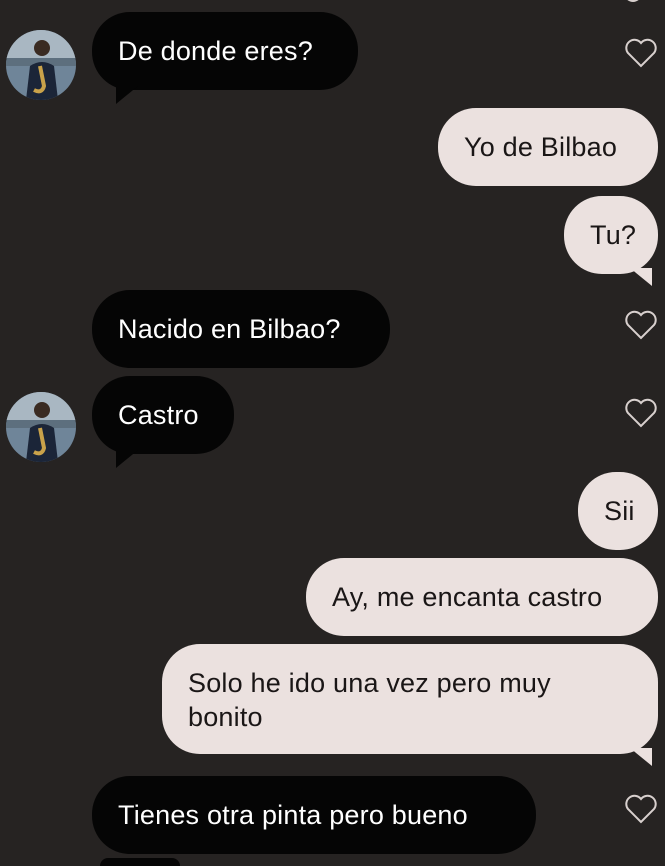  I want to click on message-text: Yo de Bilbao, so click(541, 147).